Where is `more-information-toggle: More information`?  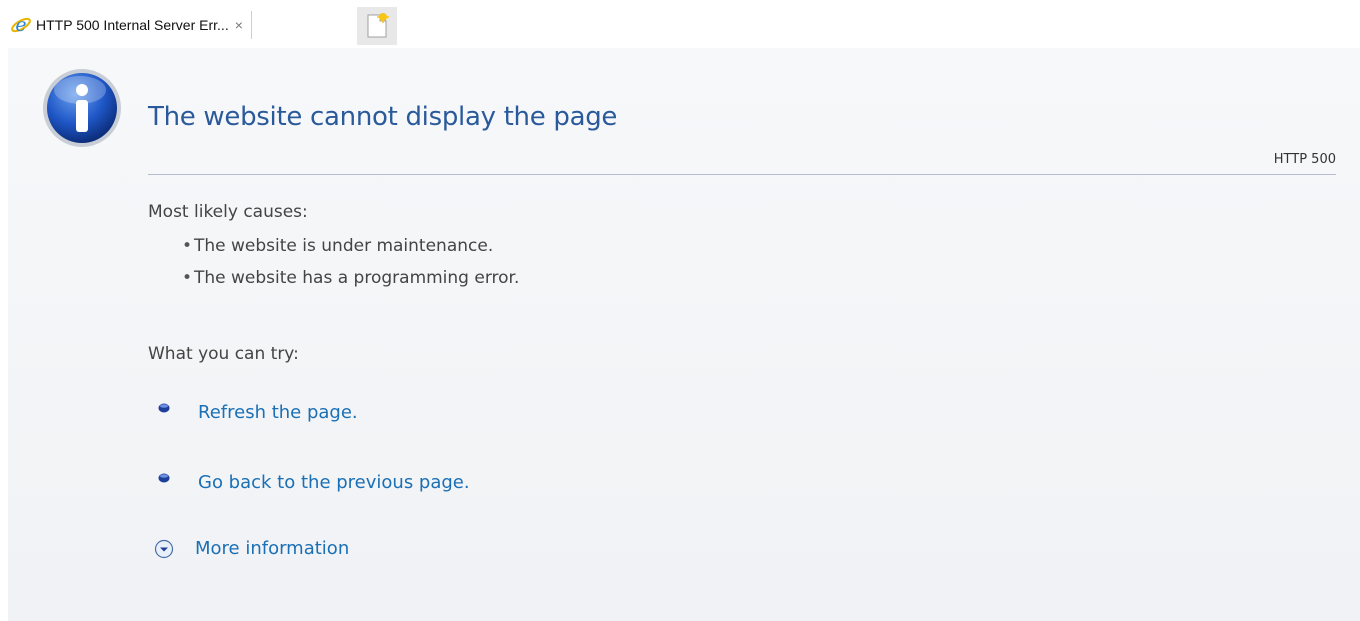
more-information-toggle: More information is located at coordinates (251, 548).